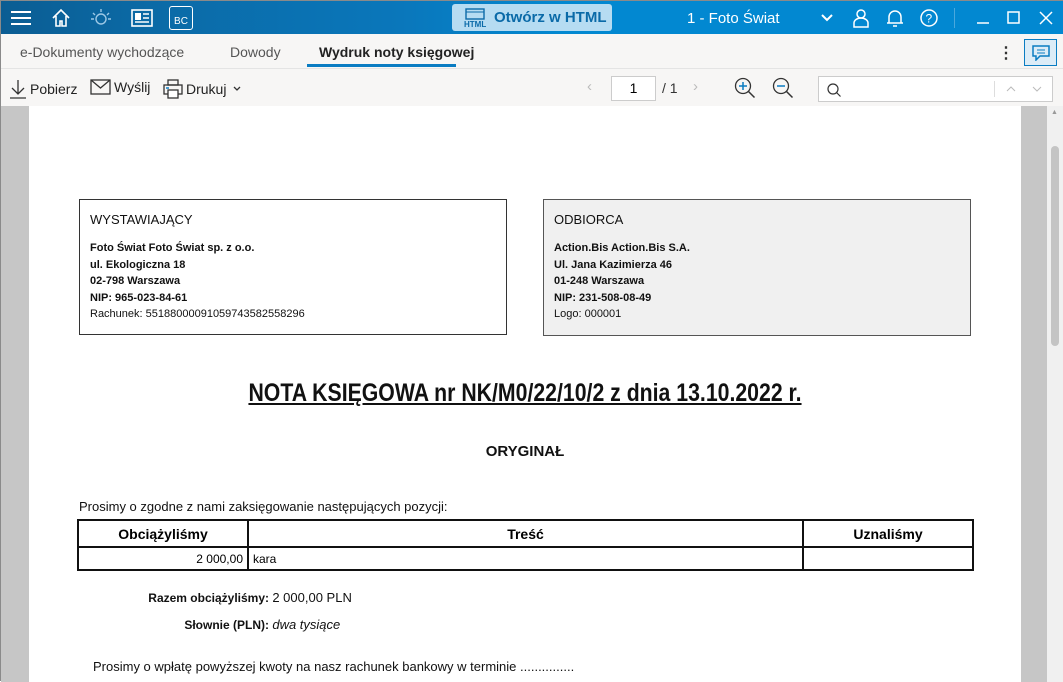 This screenshot has height=682, width=1063. Describe the element at coordinates (132, 87) in the screenshot. I see `send-label: Wyślij` at that location.